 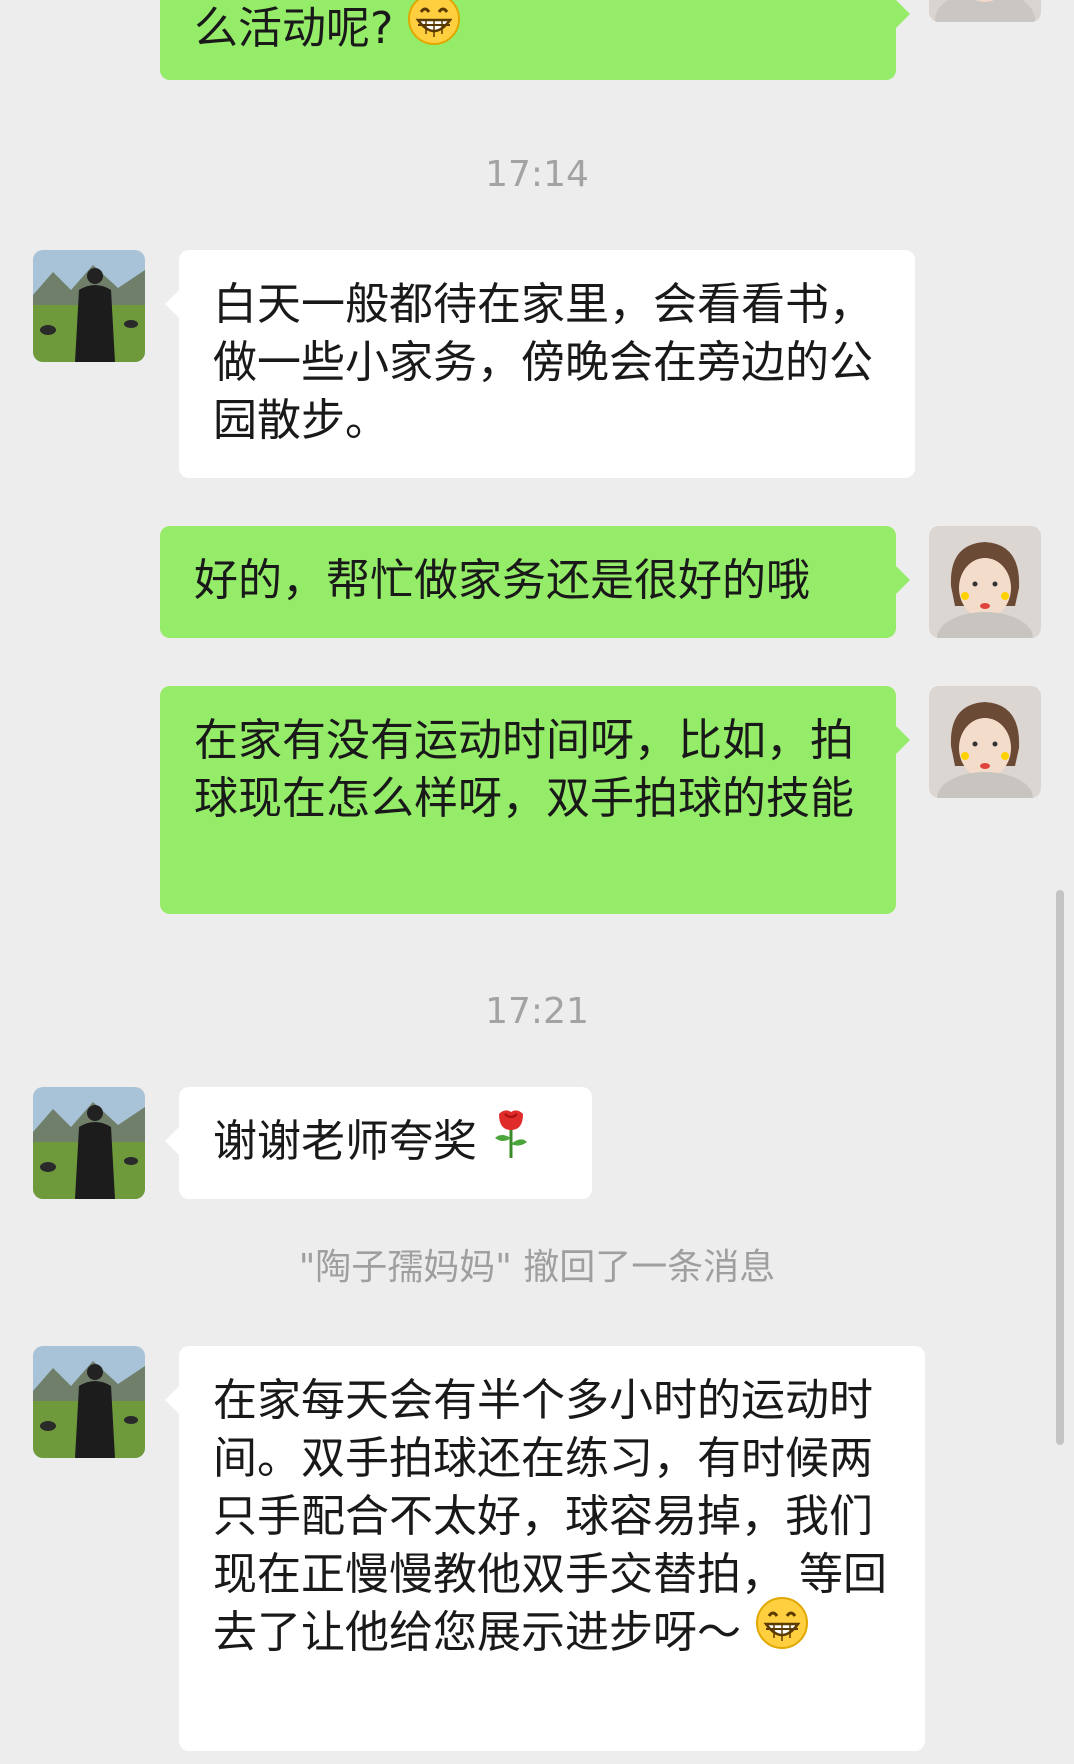 I want to click on message-bubble-received: 白天一般都待在家里，会看看书，做一些小家务，傍晚会在旁边的公园散步。, so click(x=540, y=364).